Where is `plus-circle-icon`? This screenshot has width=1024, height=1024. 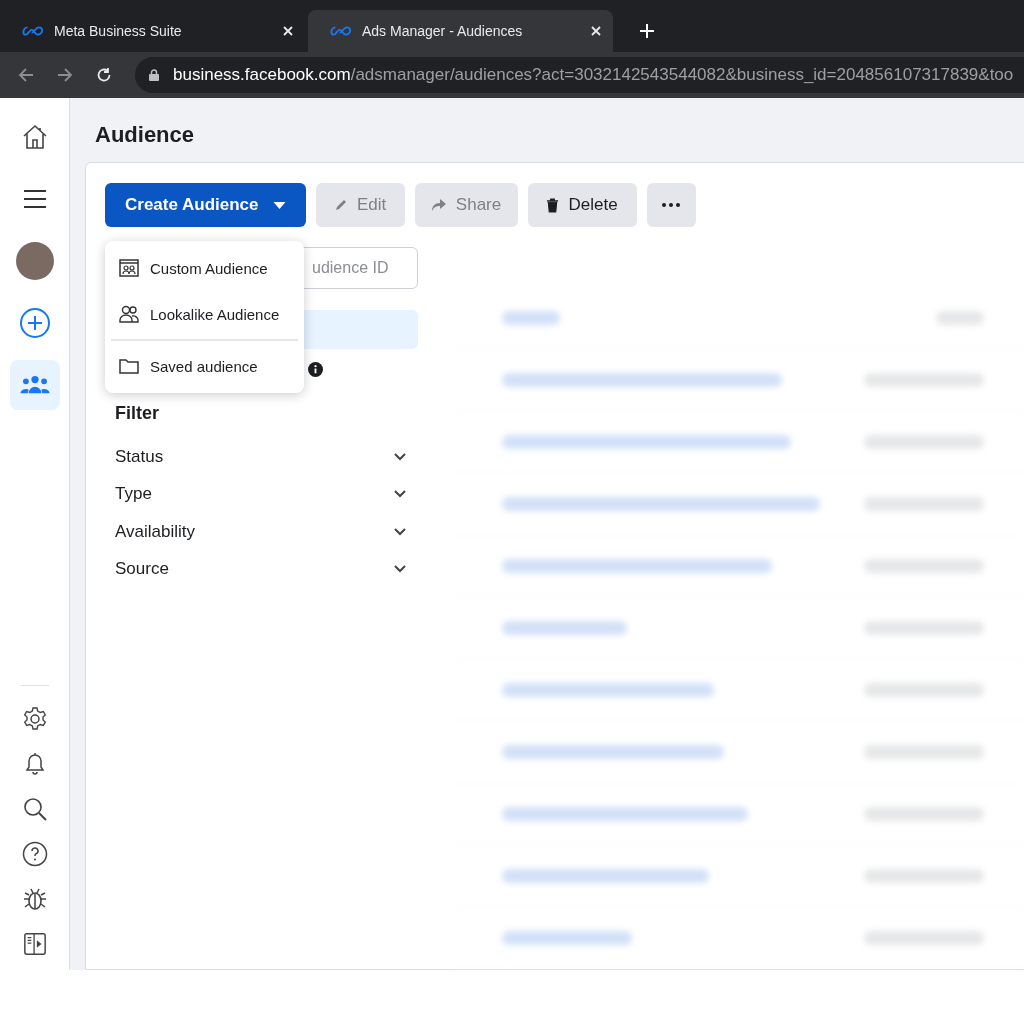
plus-circle-icon is located at coordinates (34, 323).